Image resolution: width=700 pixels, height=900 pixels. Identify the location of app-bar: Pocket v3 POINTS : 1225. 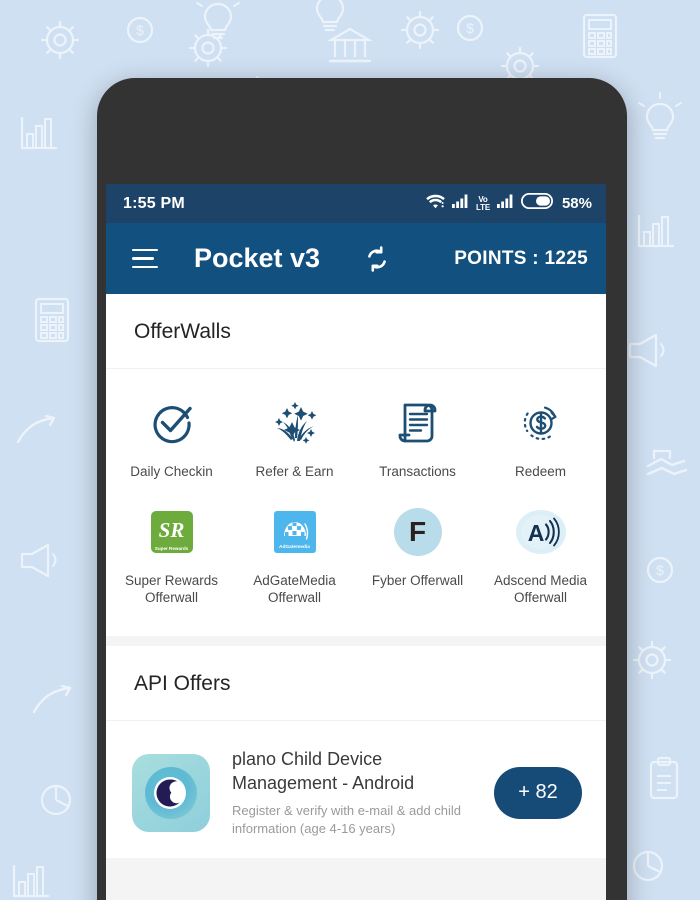
(356, 258).